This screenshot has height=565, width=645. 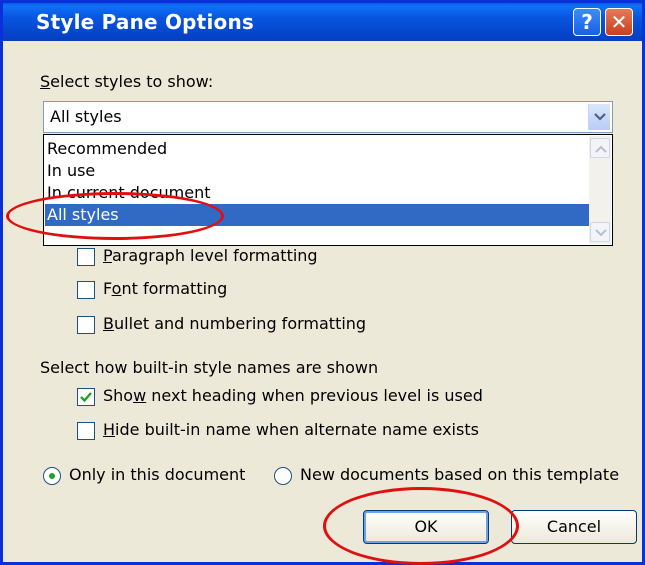 I want to click on scroll-down-button, so click(x=600, y=232).